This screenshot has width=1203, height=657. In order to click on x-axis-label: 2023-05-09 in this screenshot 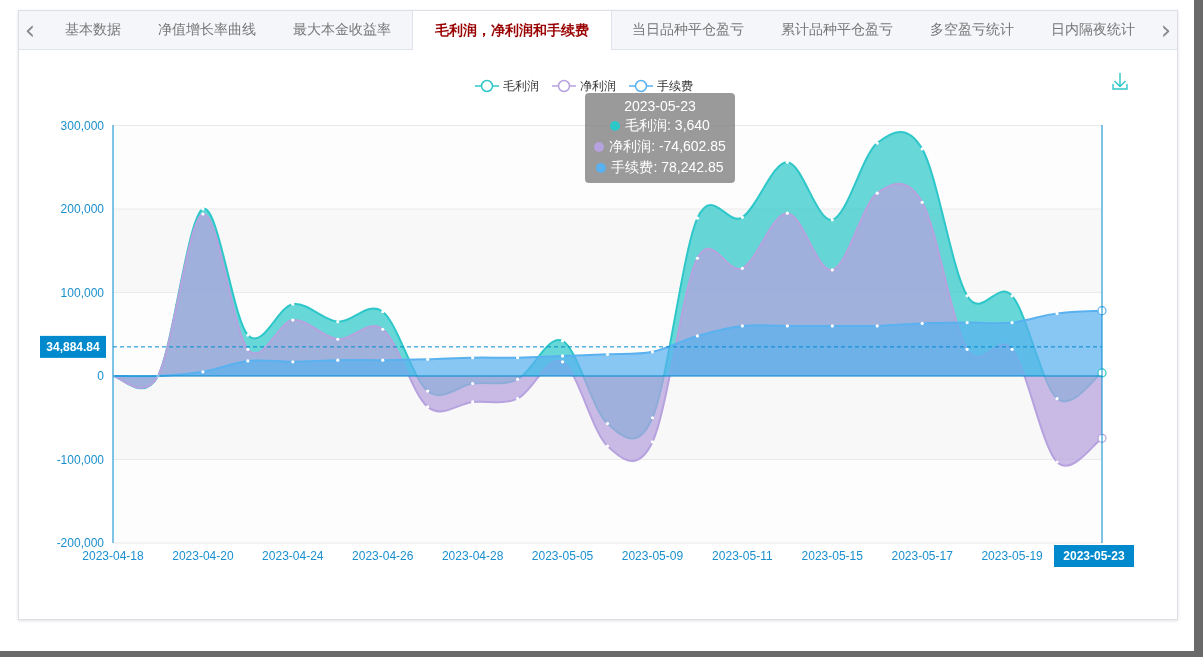, I will do `click(652, 556)`.